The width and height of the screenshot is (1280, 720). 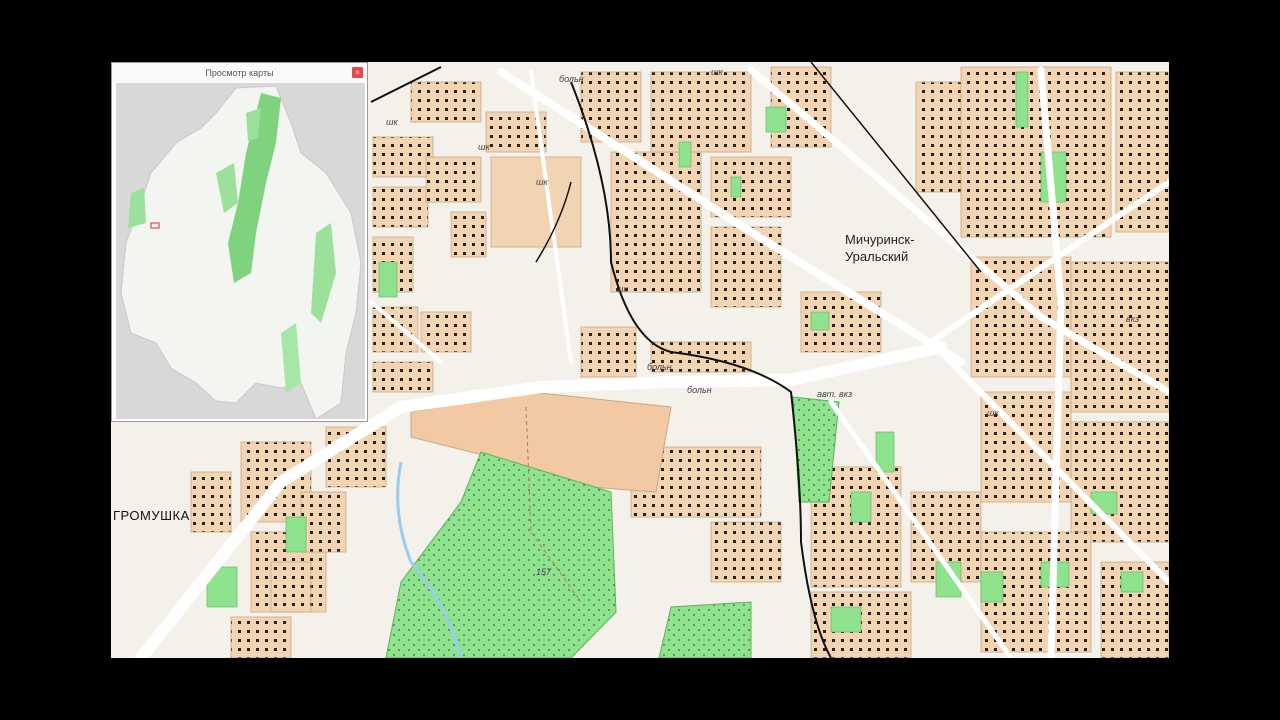 I want to click on overview-map, so click(x=240, y=251).